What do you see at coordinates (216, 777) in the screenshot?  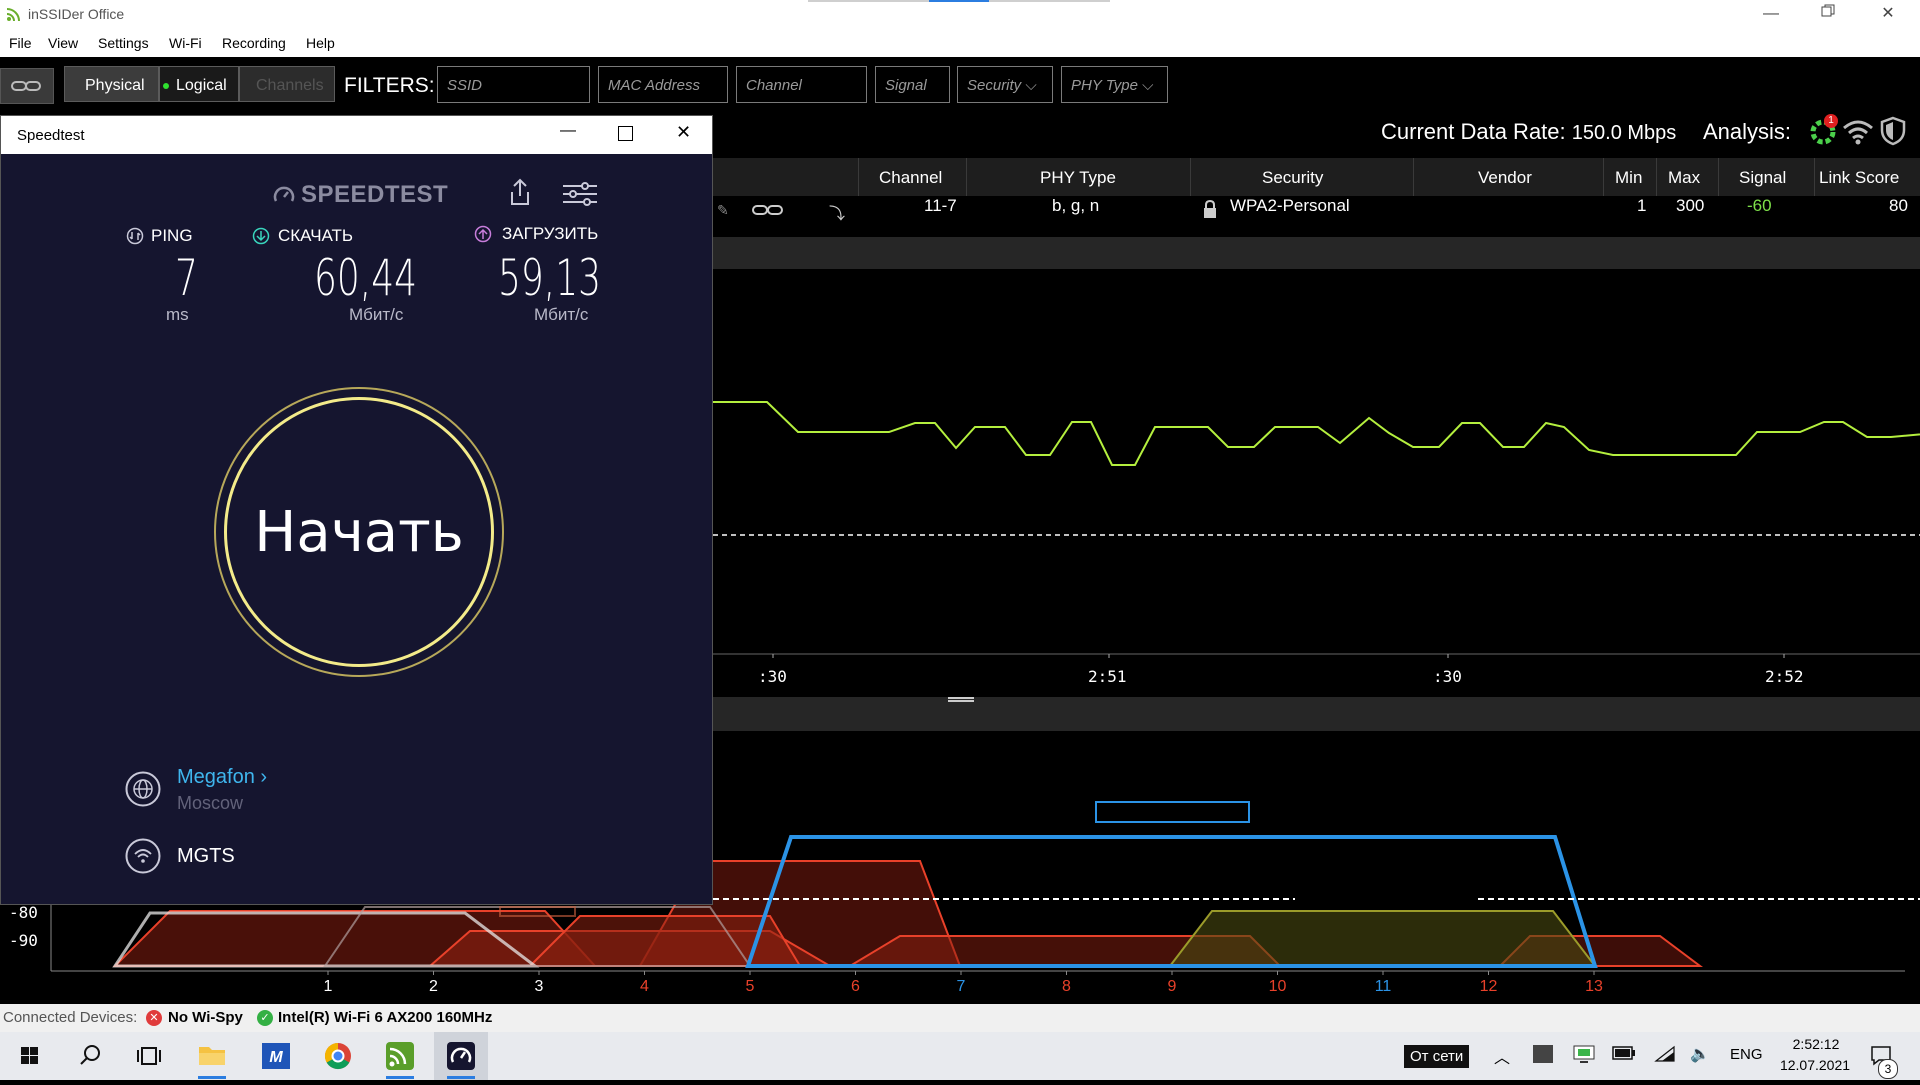 I see `server-name: Megafon` at bounding box center [216, 777].